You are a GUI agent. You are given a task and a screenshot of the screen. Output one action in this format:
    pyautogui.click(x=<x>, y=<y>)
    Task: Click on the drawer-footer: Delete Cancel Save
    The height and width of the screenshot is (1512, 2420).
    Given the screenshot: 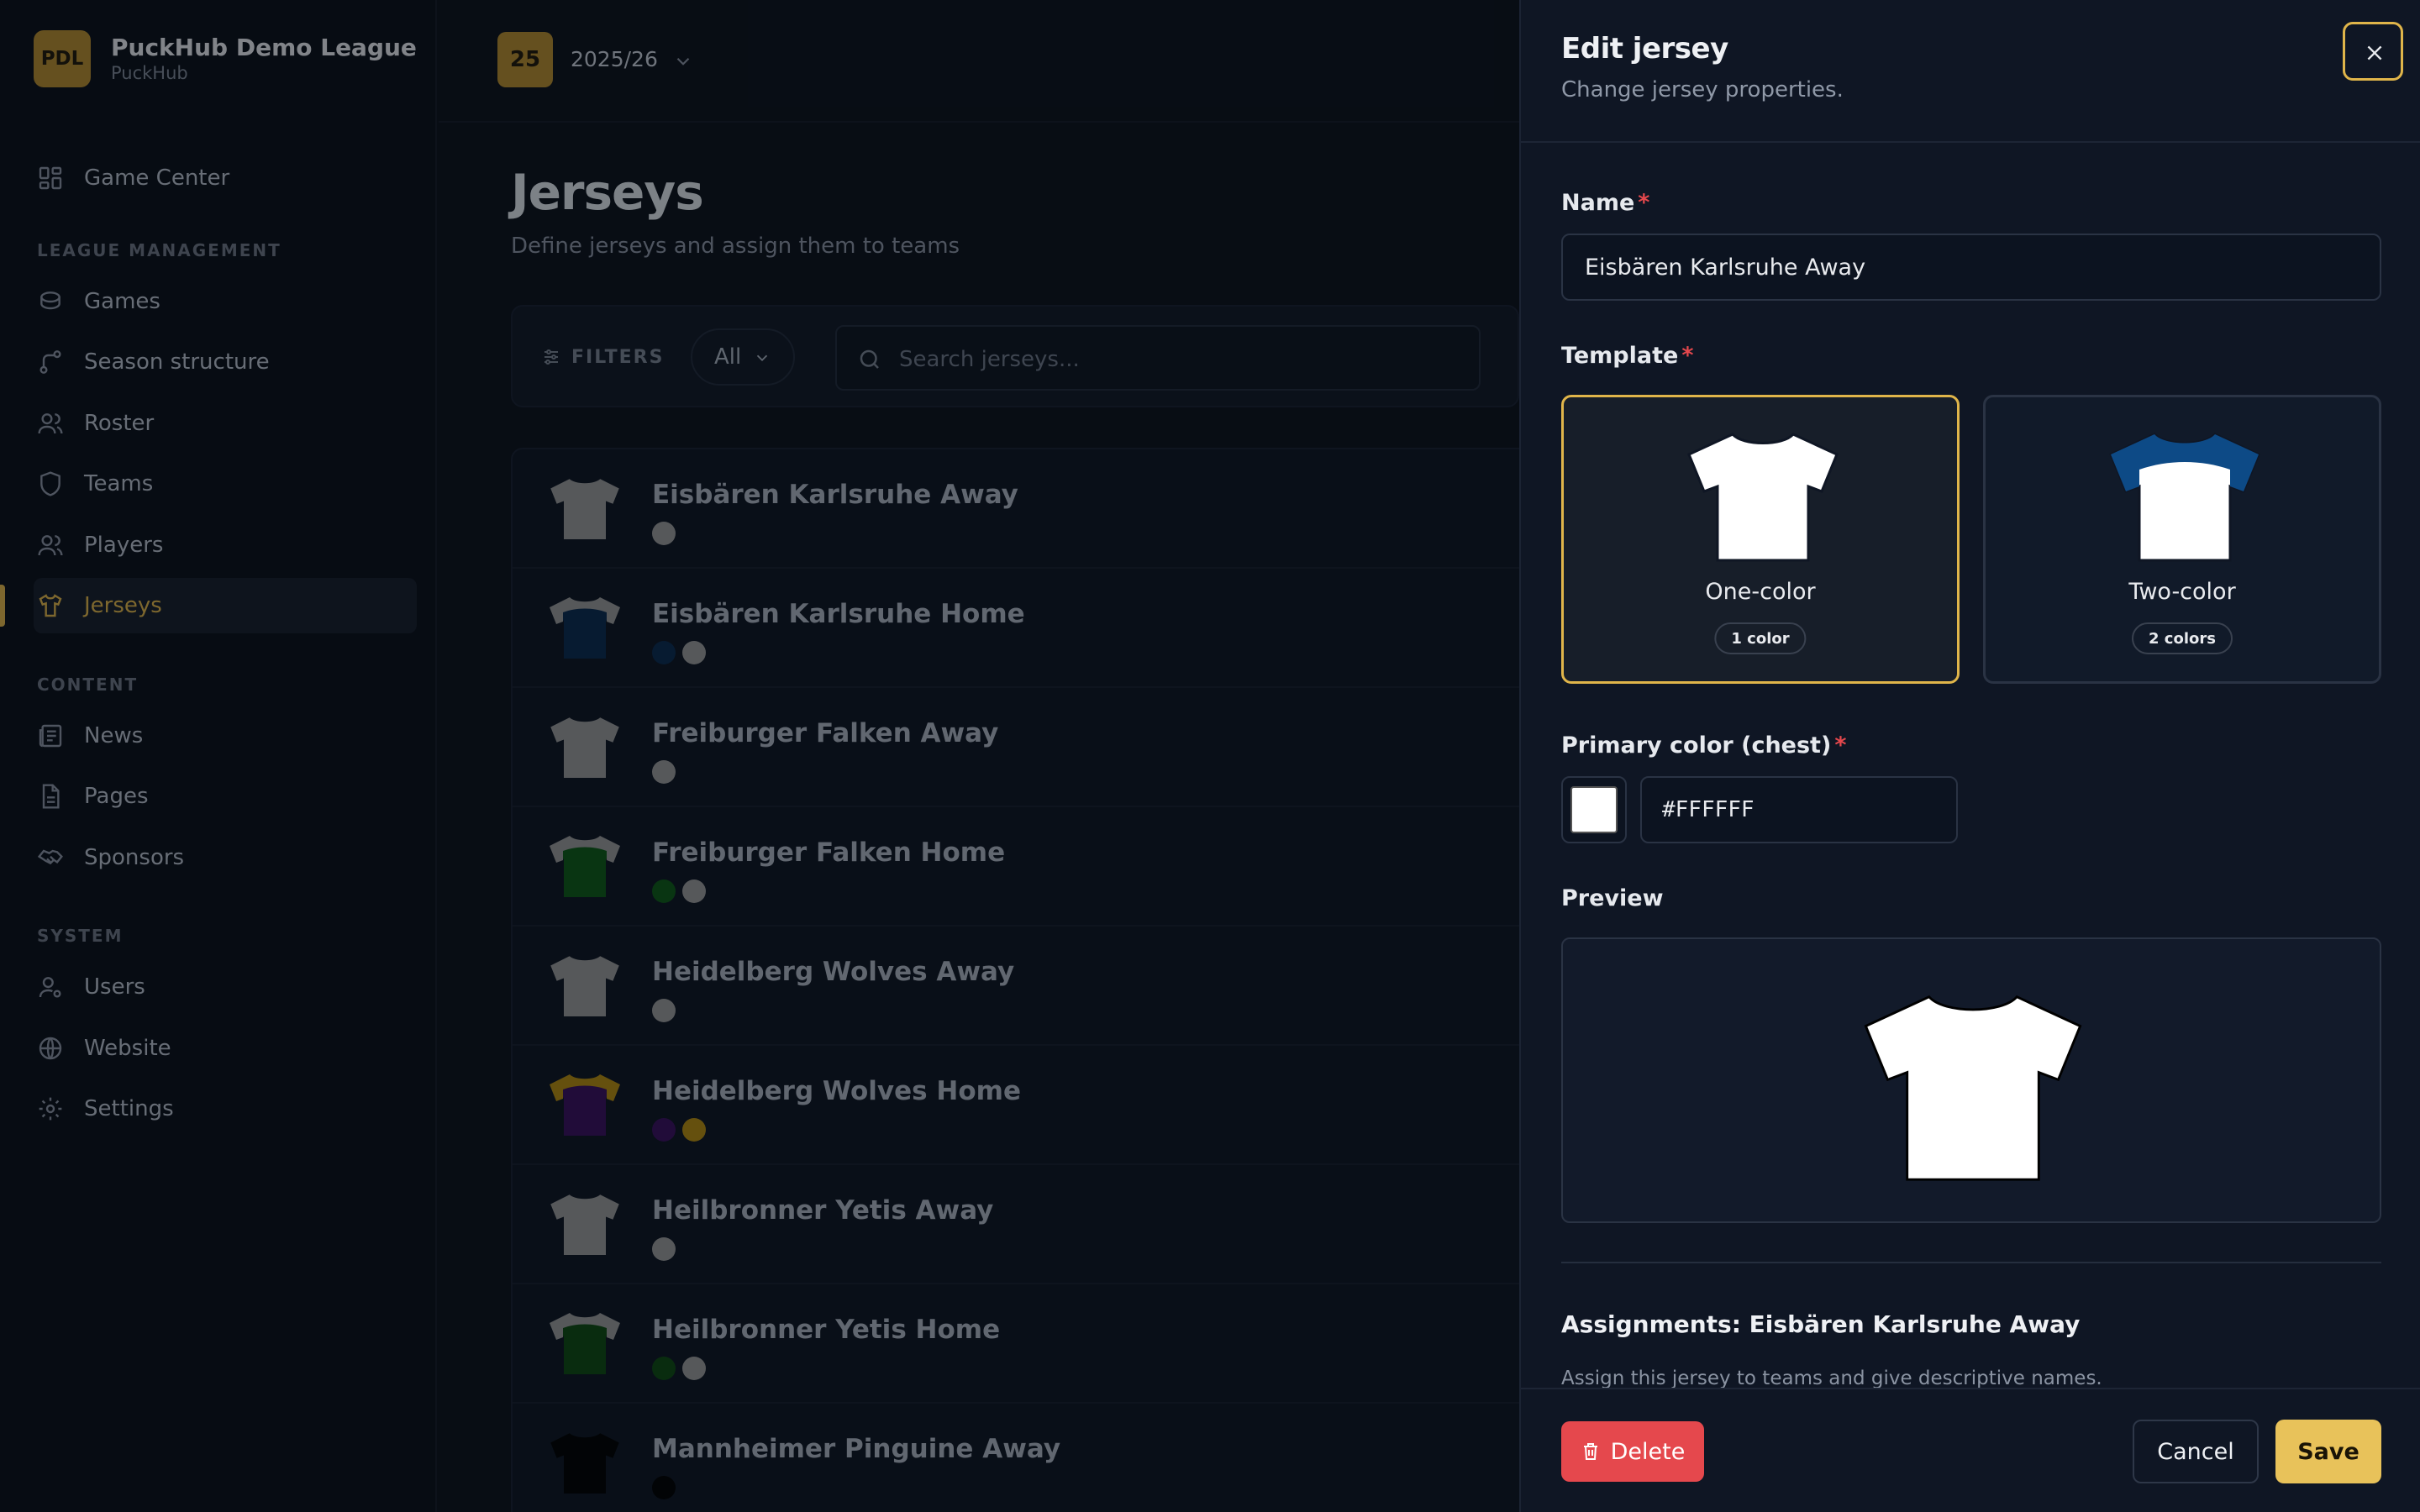 What is the action you would take?
    pyautogui.click(x=1971, y=1450)
    